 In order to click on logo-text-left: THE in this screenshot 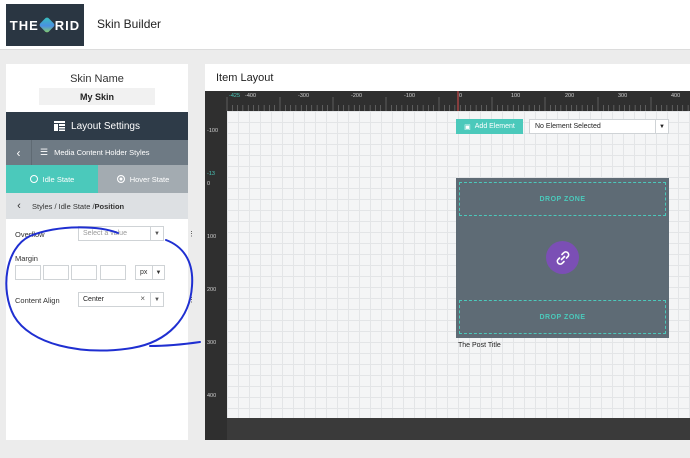, I will do `click(24, 25)`.